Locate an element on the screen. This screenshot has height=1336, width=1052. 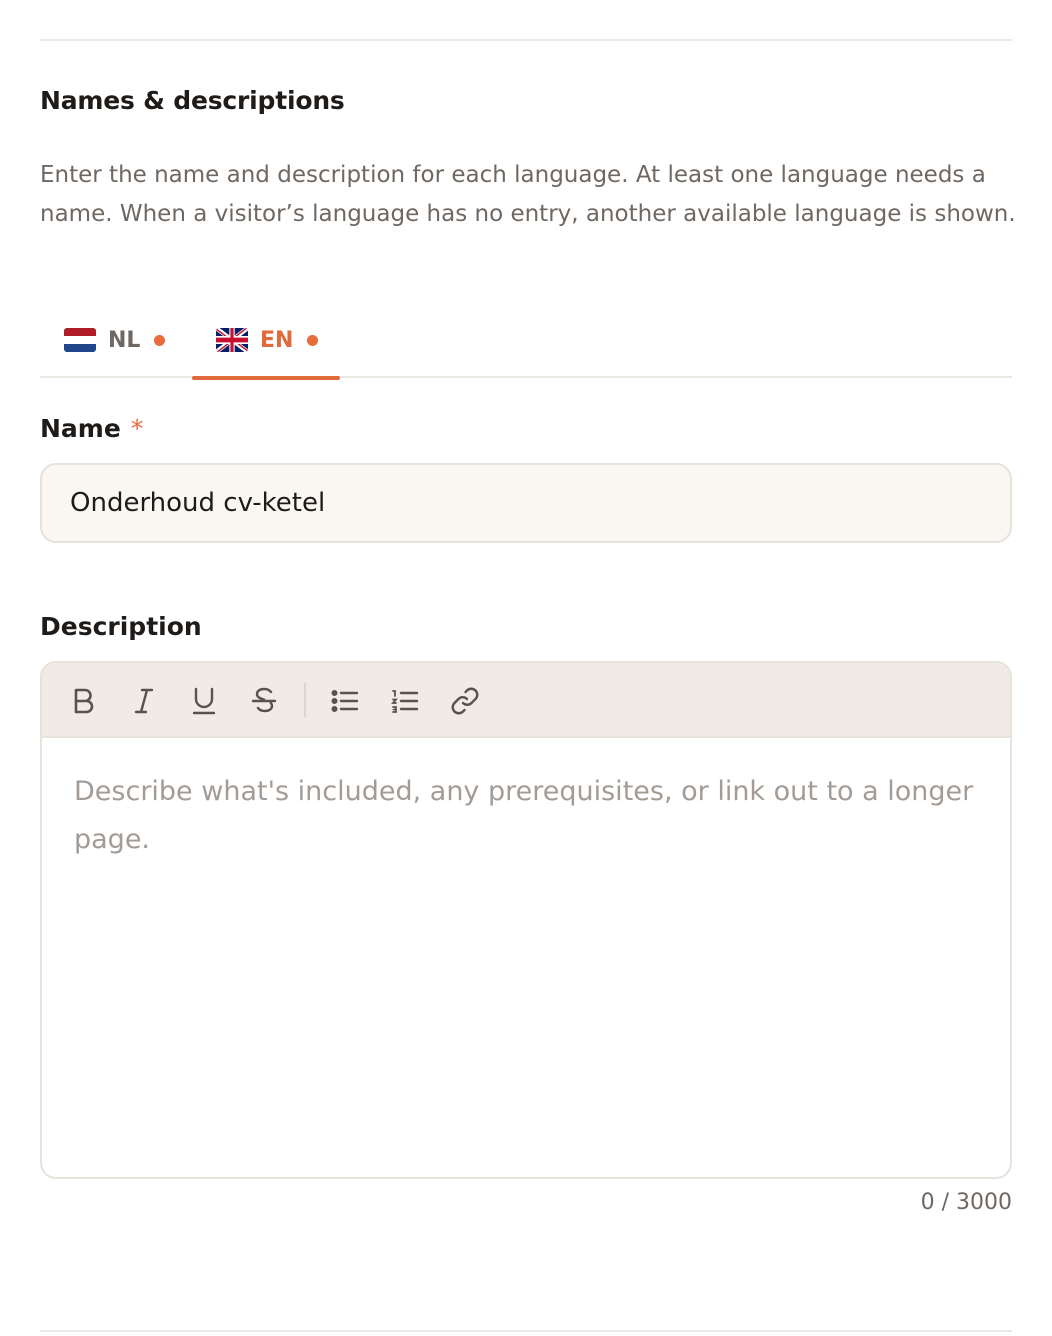
required-asterisk: * is located at coordinates (137, 428).